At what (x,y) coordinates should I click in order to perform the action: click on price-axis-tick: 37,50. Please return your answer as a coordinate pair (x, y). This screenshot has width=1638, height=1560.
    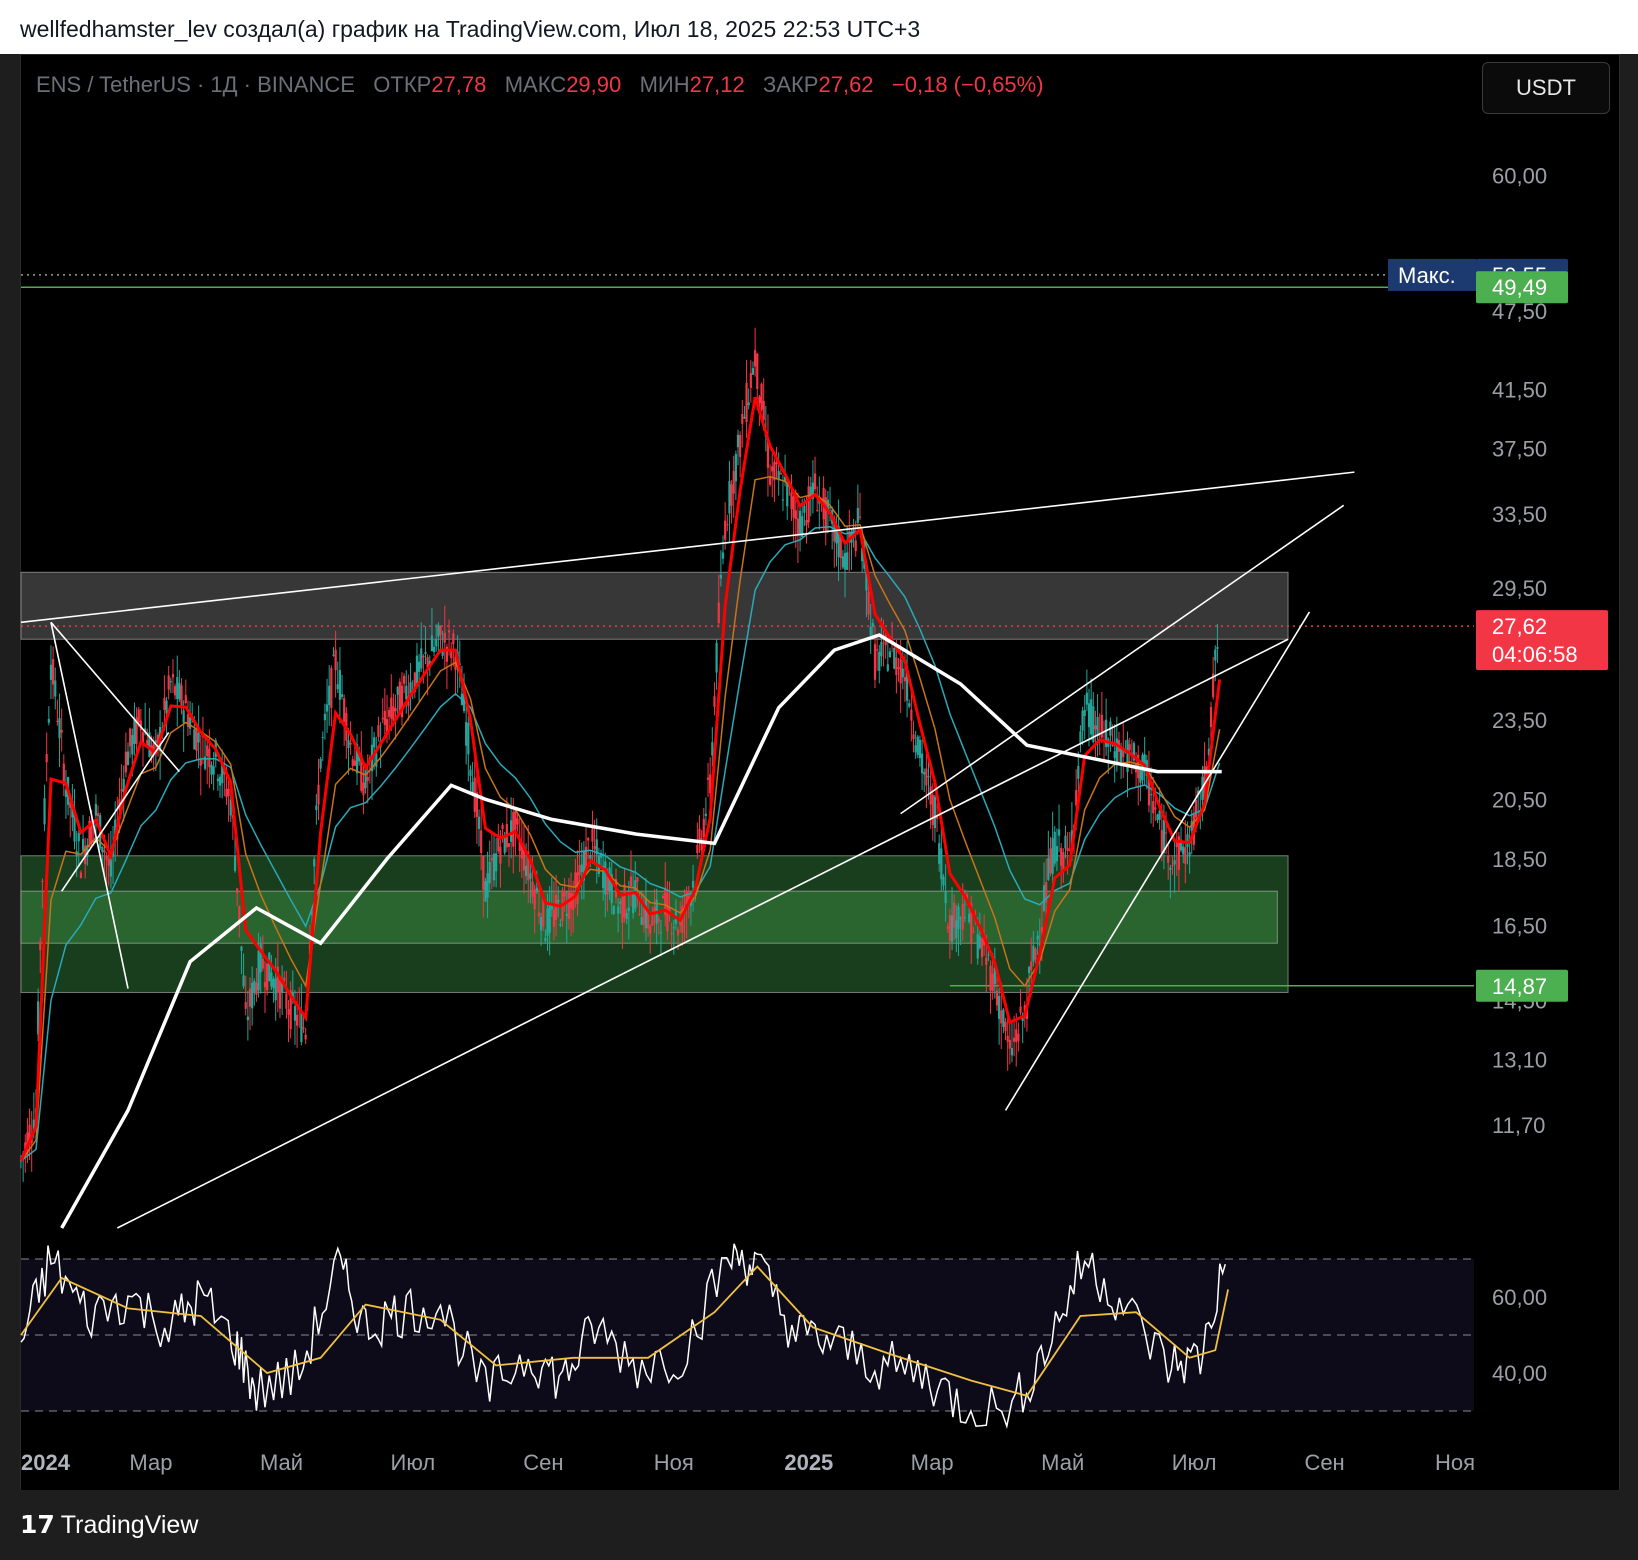
    Looking at the image, I should click on (1519, 448).